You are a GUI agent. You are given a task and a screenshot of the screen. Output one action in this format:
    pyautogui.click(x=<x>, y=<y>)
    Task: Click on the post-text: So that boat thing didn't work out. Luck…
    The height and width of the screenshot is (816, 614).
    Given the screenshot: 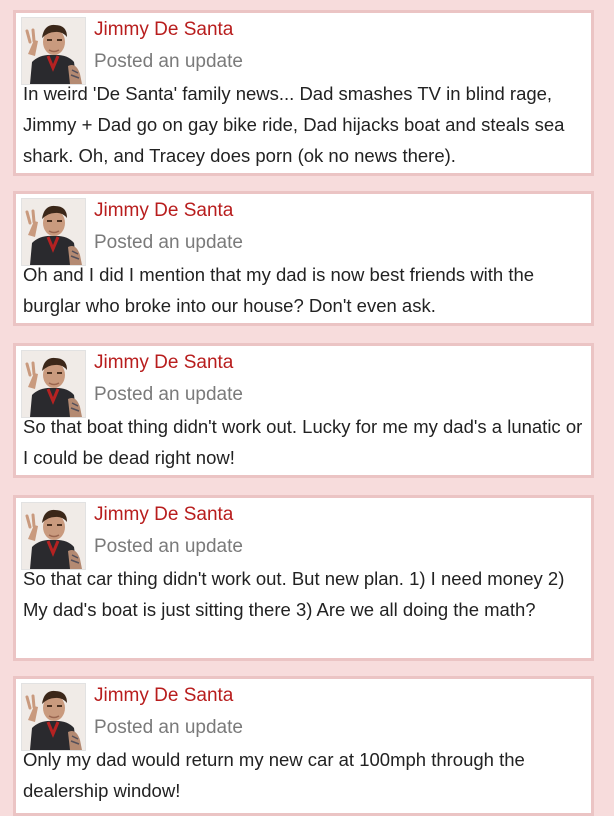 What is the action you would take?
    pyautogui.click(x=303, y=442)
    